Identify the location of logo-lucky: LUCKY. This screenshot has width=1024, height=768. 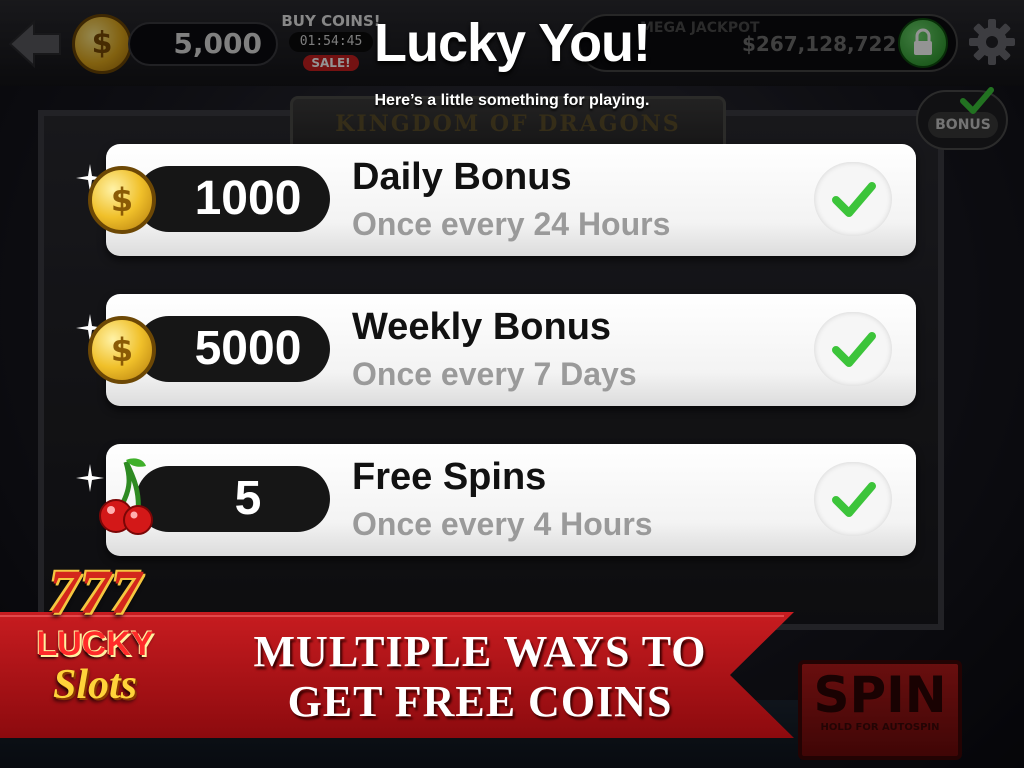
(95, 644).